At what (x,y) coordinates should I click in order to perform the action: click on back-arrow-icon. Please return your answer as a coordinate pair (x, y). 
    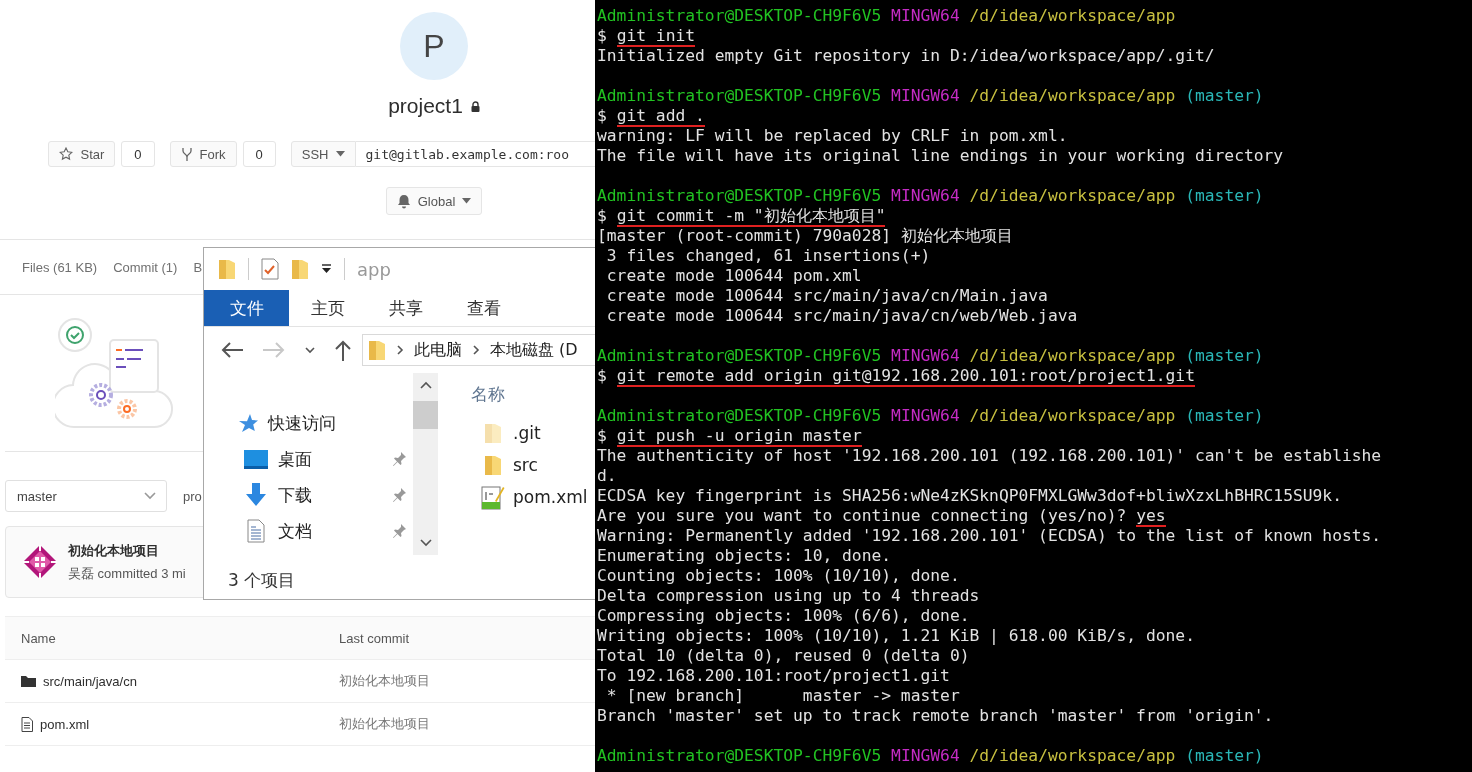
    Looking at the image, I should click on (232, 350).